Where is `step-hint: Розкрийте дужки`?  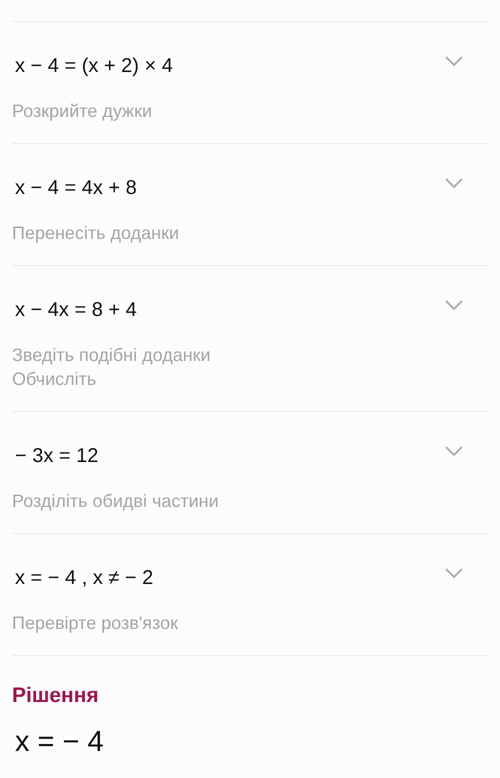 step-hint: Розкрийте дужки is located at coordinates (83, 111).